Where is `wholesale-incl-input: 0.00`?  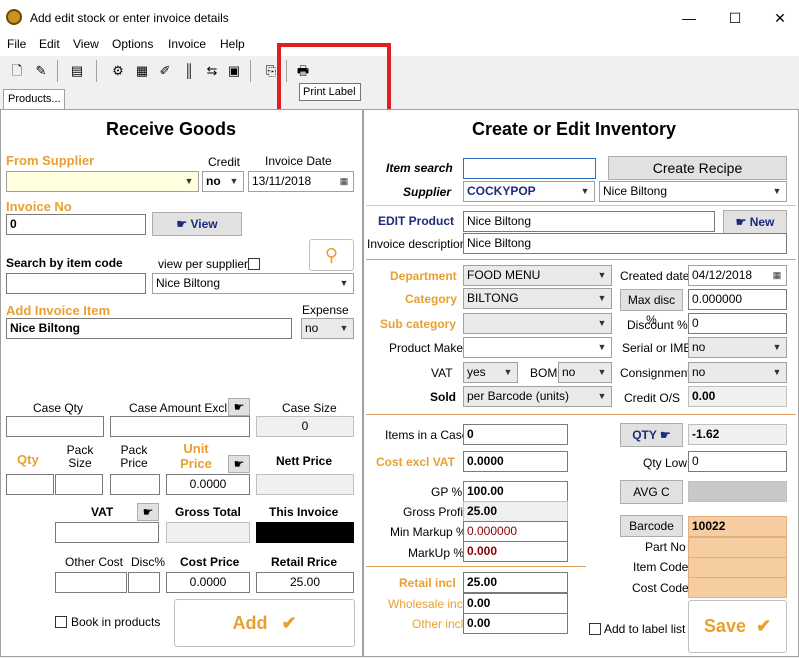 wholesale-incl-input: 0.00 is located at coordinates (515, 603).